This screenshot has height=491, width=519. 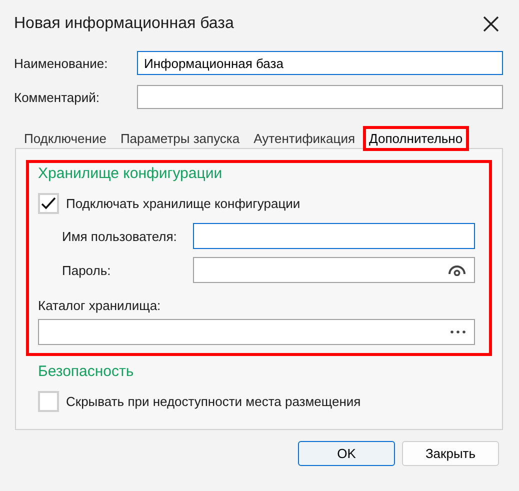 What do you see at coordinates (320, 63) in the screenshot?
I see `input-field: Информационная база` at bounding box center [320, 63].